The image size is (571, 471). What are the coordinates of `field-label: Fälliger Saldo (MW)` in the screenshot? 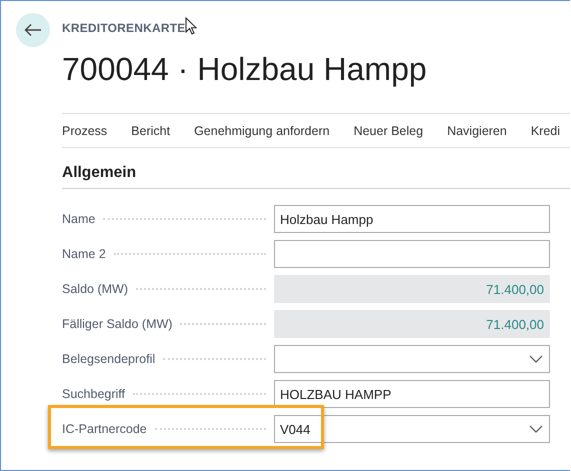 It's located at (117, 324).